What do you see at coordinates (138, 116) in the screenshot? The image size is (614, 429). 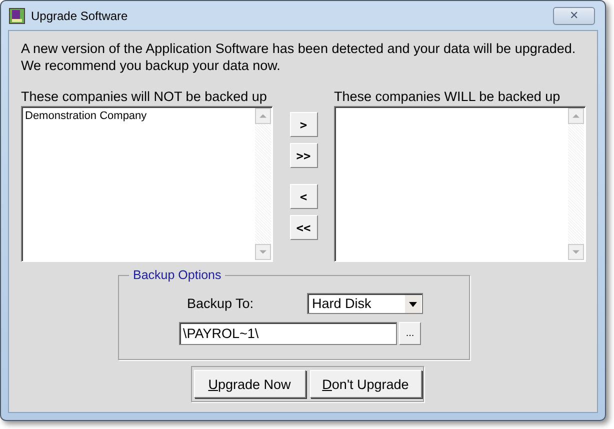 I see `list-item: Demonstration Company` at bounding box center [138, 116].